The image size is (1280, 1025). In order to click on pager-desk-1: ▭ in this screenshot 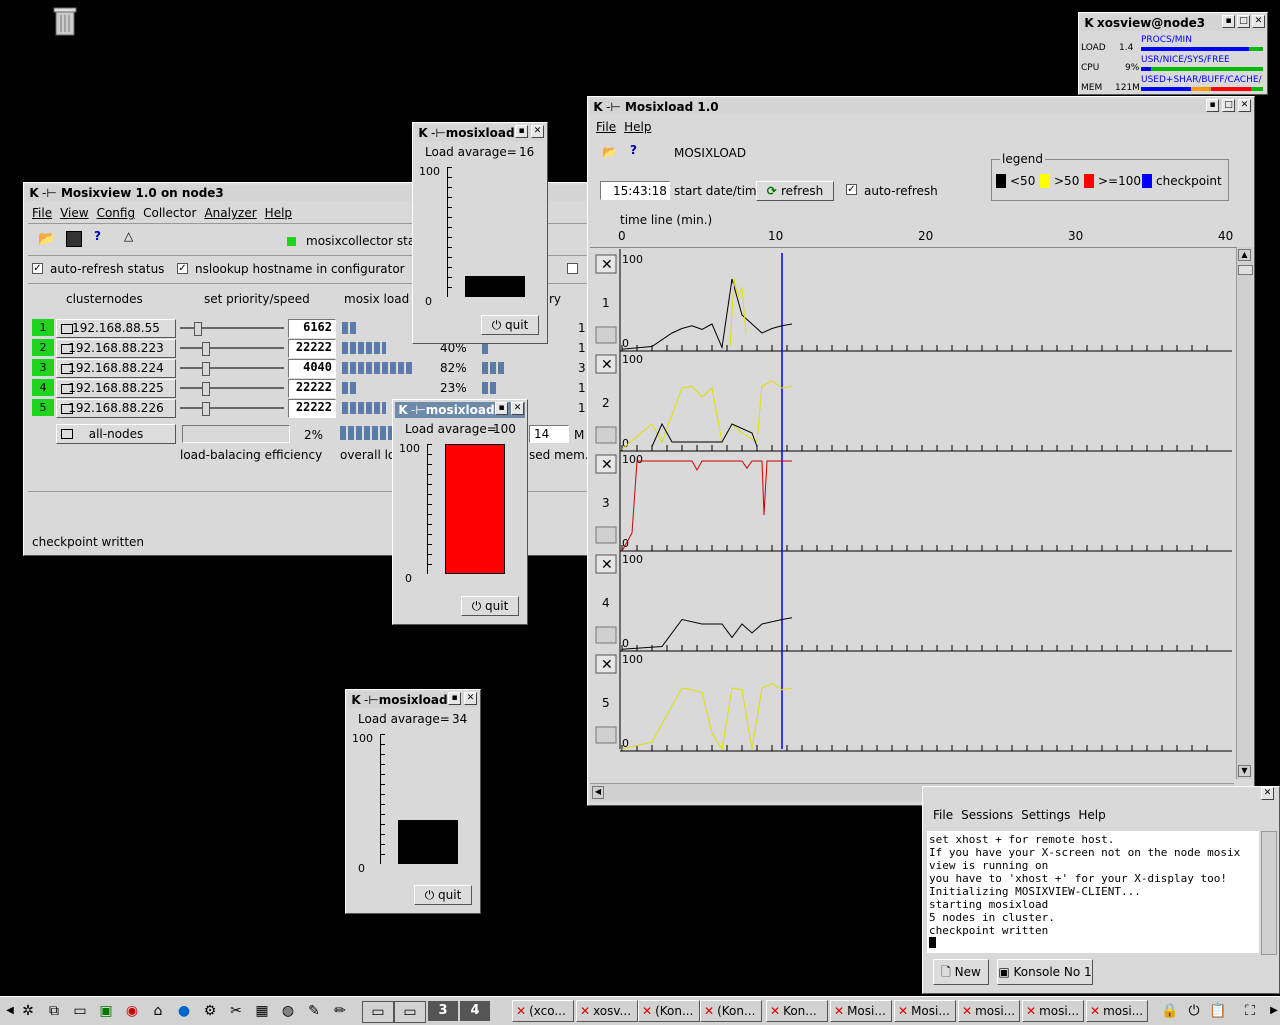, I will do `click(378, 1012)`.